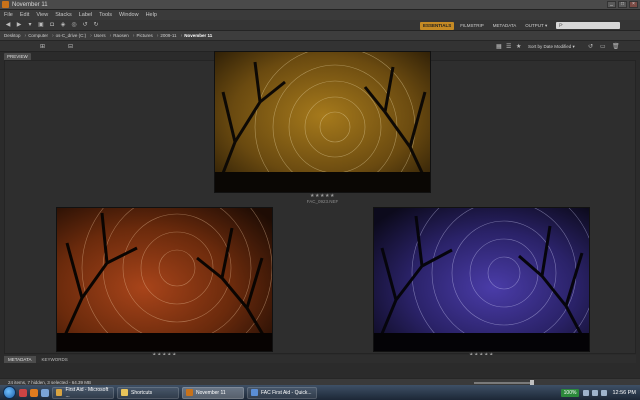 Image resolution: width=640 pixels, height=400 pixels. What do you see at coordinates (586, 392) in the screenshot?
I see `network-icon` at bounding box center [586, 392].